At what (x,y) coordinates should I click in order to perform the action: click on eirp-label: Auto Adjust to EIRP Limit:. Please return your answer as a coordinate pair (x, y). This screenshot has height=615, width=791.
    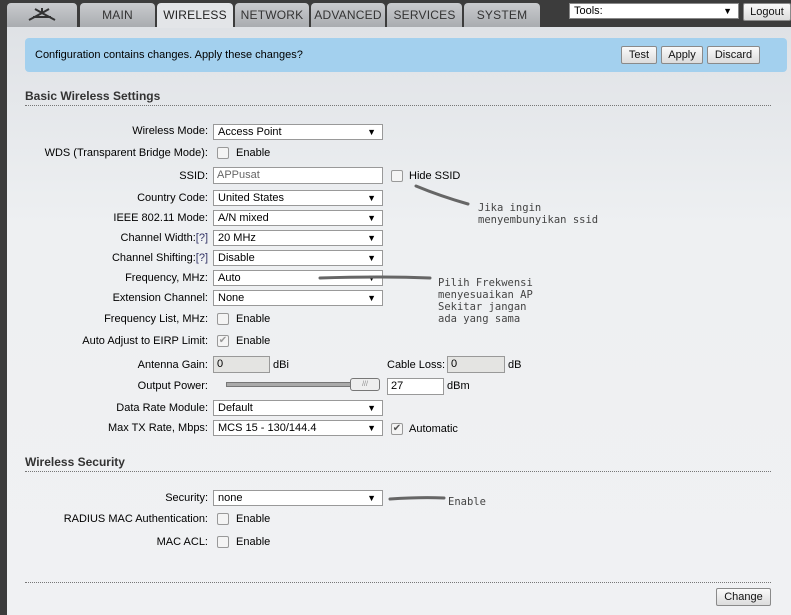
    Looking at the image, I should click on (145, 341).